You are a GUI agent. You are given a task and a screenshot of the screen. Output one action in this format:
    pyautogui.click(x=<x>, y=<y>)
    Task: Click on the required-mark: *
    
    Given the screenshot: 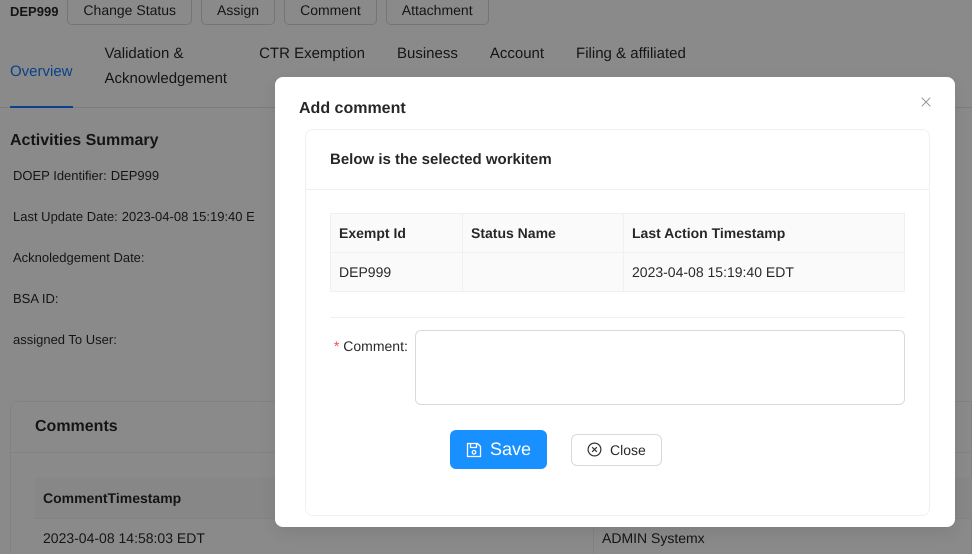 What is the action you would take?
    pyautogui.click(x=337, y=346)
    